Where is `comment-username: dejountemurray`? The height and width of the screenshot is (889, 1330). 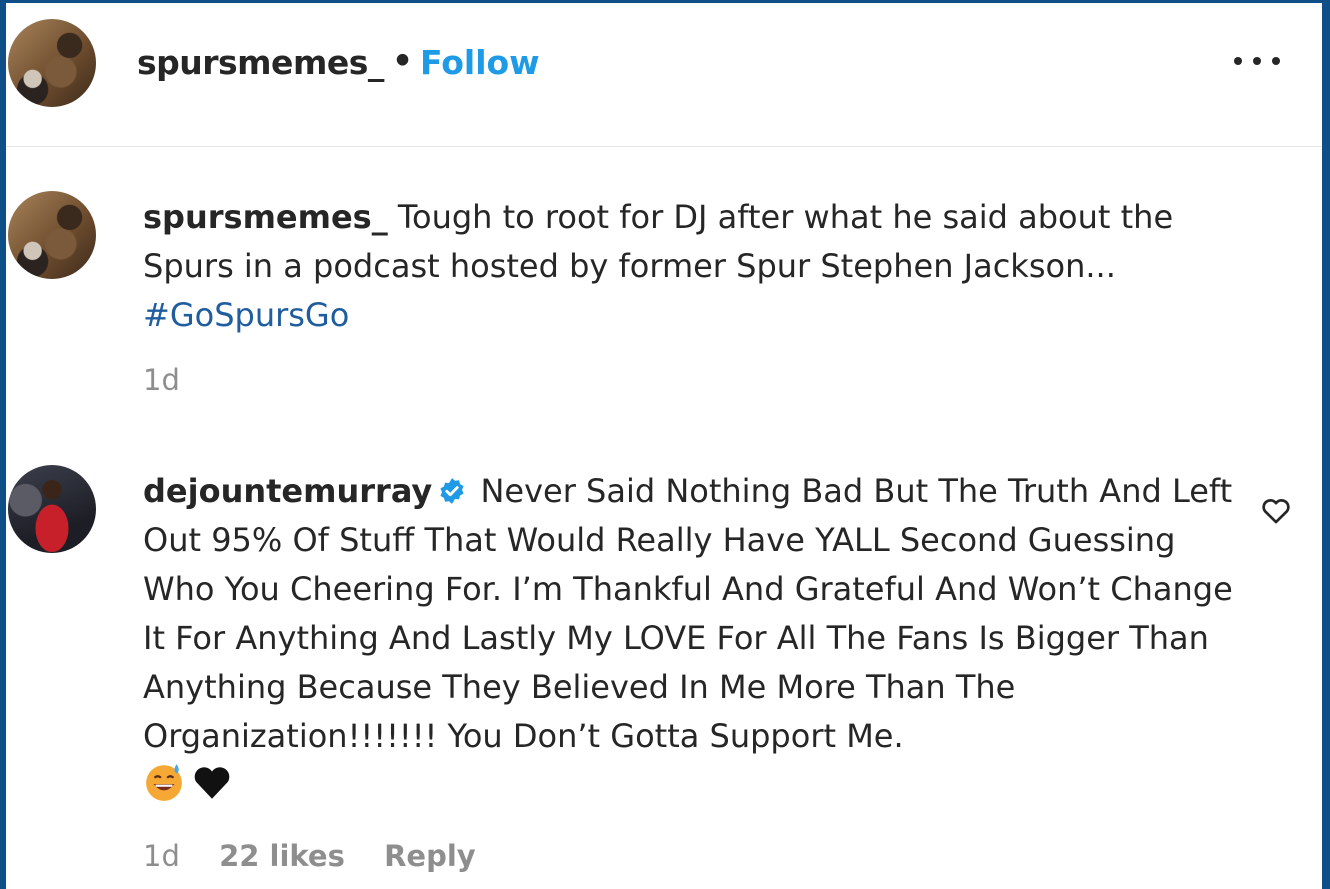 comment-username: dejountemurray is located at coordinates (287, 491).